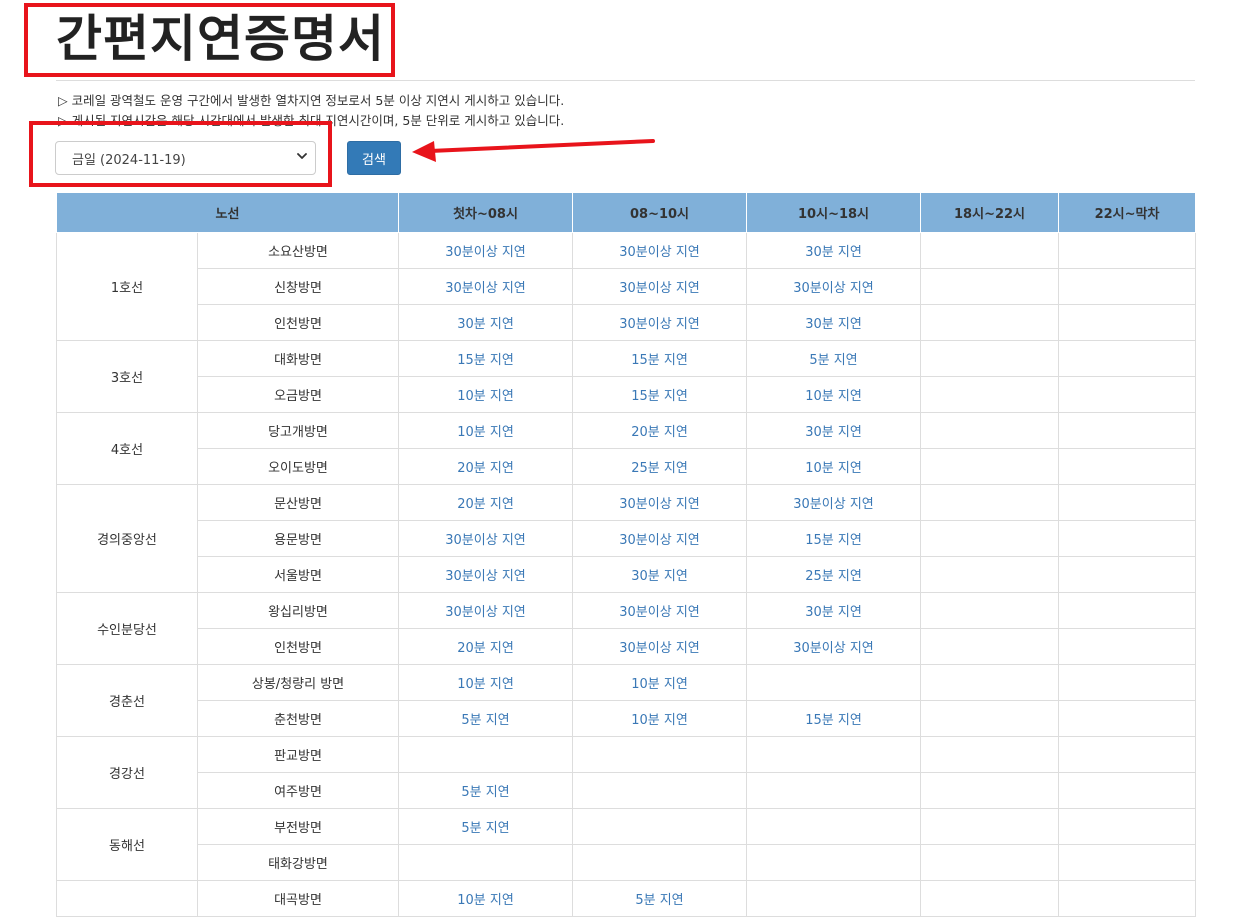 The width and height of the screenshot is (1247, 924). What do you see at coordinates (627, 790) in the screenshot?
I see `table-row: 여주방면 5분 지연` at bounding box center [627, 790].